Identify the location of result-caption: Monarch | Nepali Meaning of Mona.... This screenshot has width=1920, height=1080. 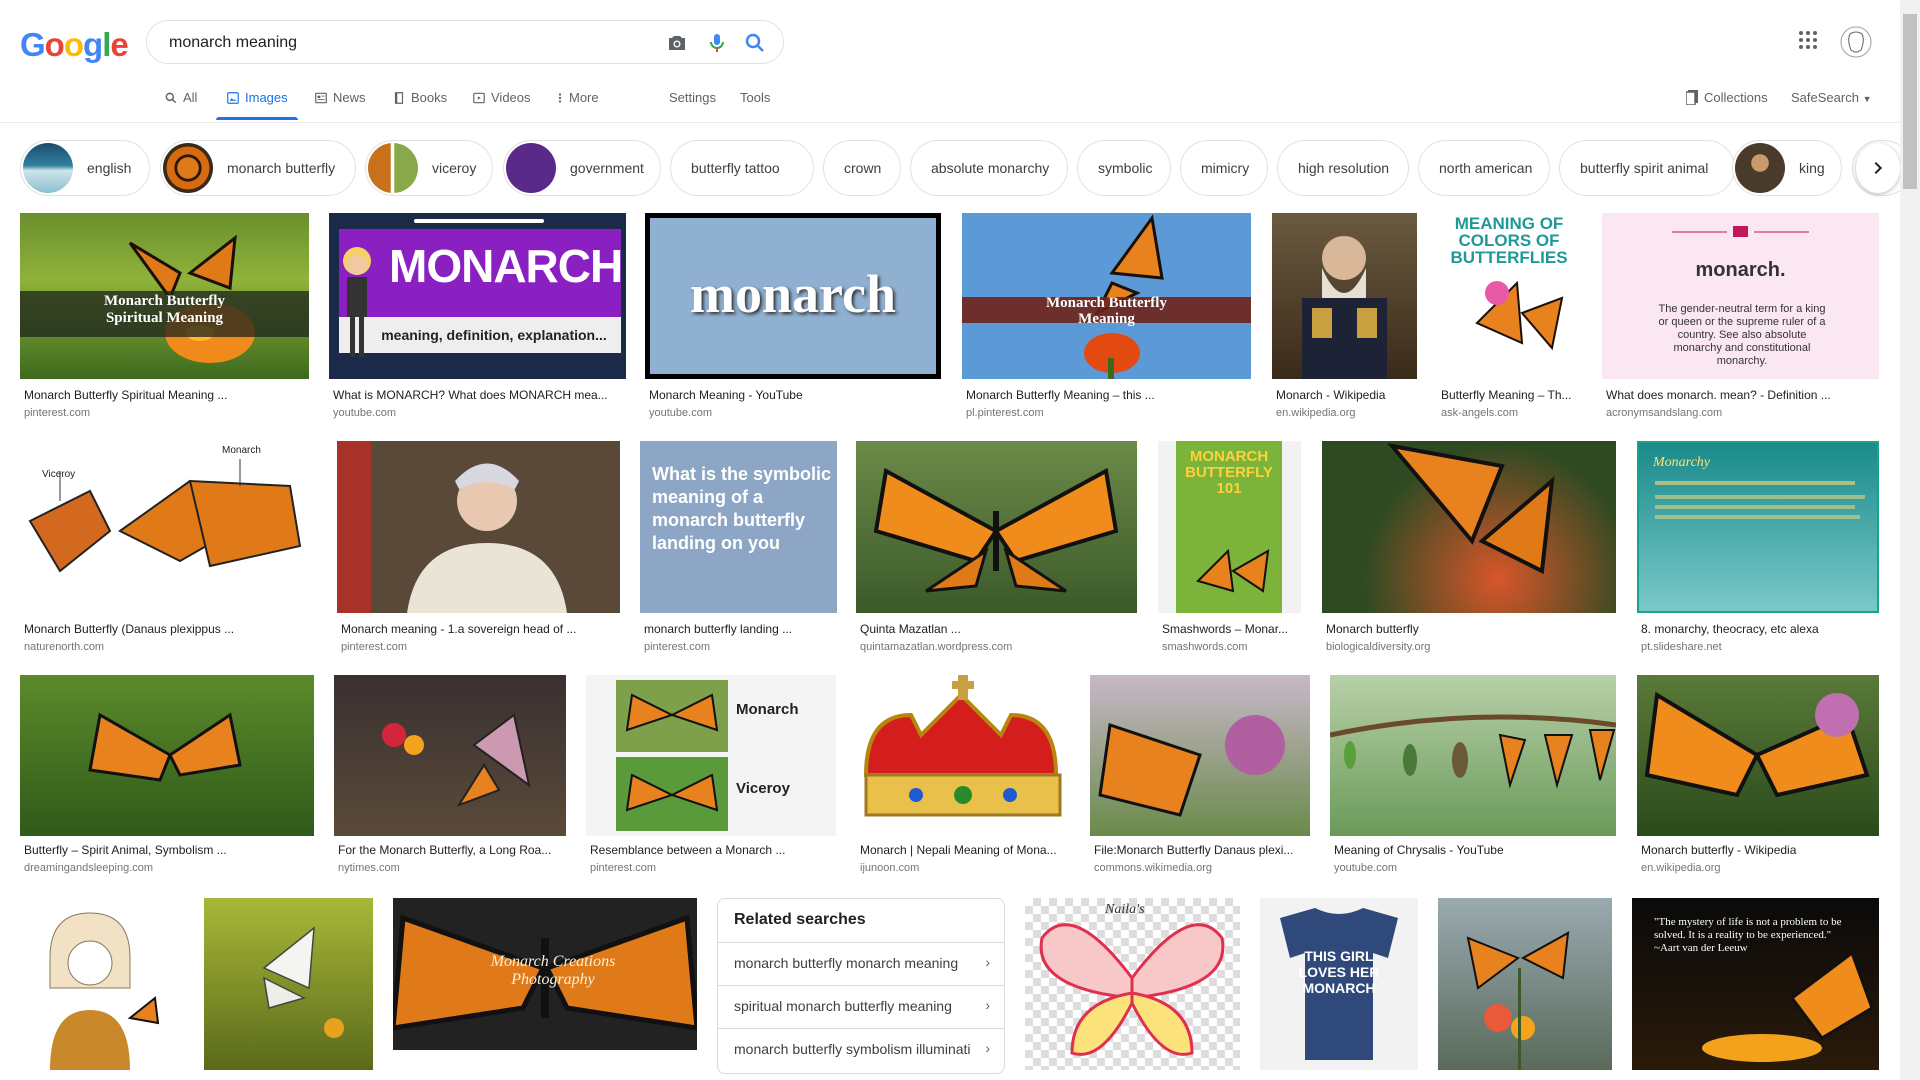
(958, 850).